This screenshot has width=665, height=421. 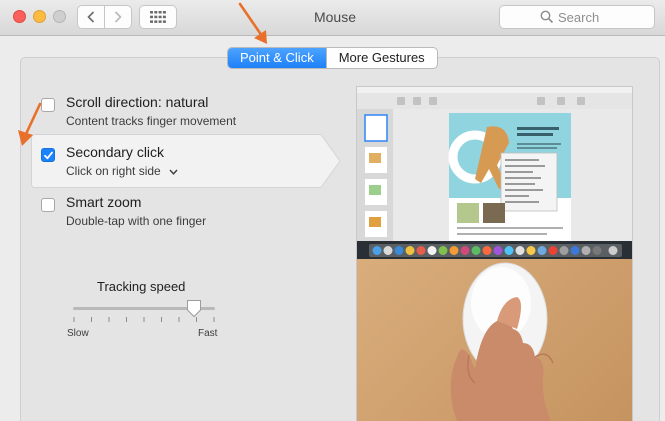 What do you see at coordinates (48, 205) in the screenshot?
I see `smart-zoom-checkbox` at bounding box center [48, 205].